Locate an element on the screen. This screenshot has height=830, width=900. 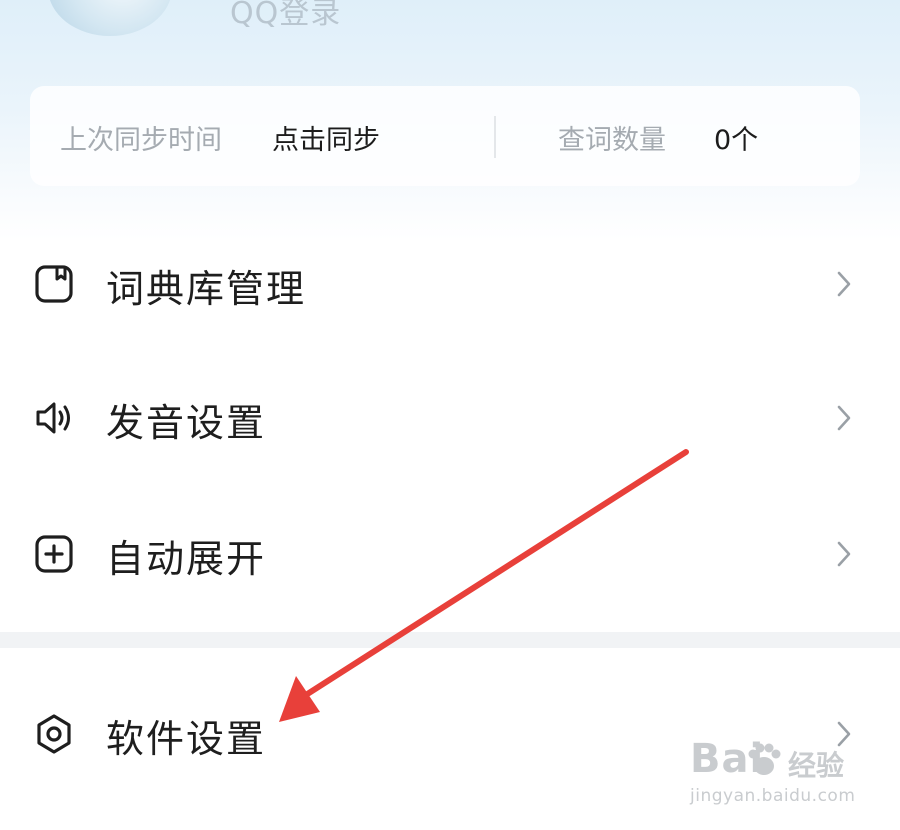
baidu-jingyan-watermark: Bai 经验 jingyan.baidu.com is located at coordinates (780, 776).